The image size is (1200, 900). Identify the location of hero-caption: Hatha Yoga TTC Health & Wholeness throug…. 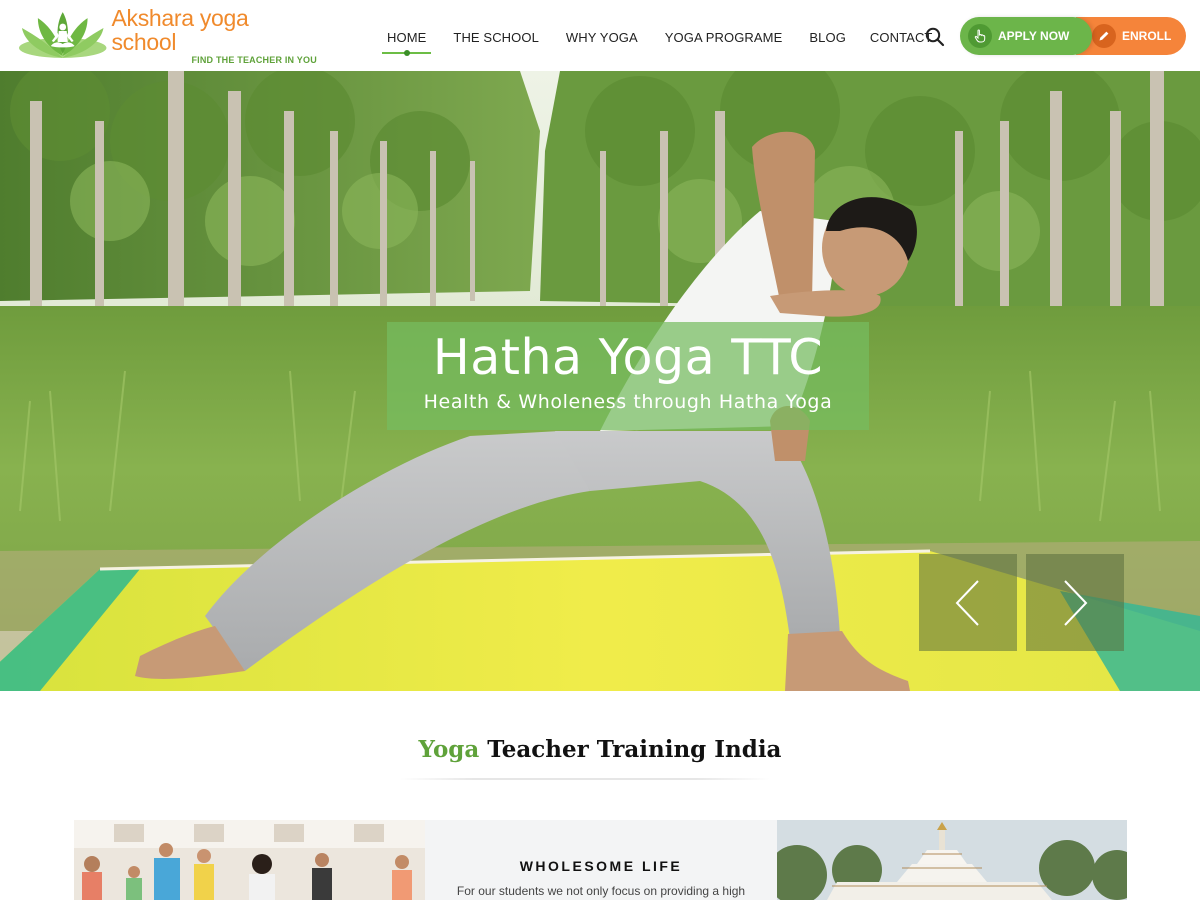
(628, 376).